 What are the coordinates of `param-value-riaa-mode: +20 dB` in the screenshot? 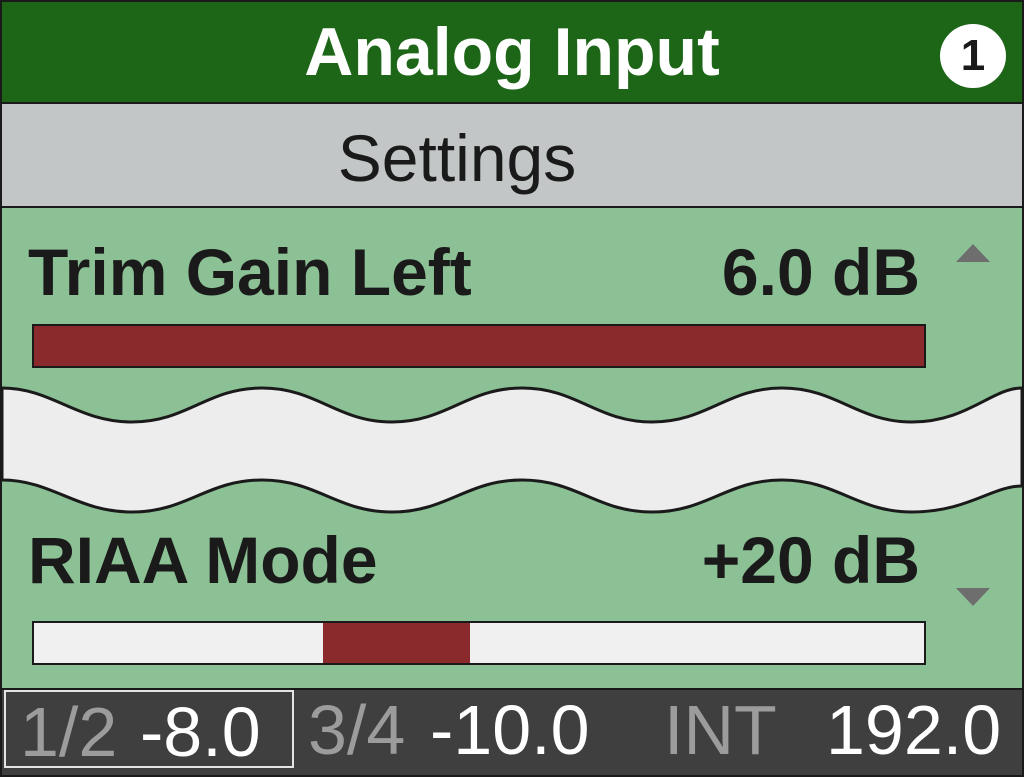 It's located at (810, 560).